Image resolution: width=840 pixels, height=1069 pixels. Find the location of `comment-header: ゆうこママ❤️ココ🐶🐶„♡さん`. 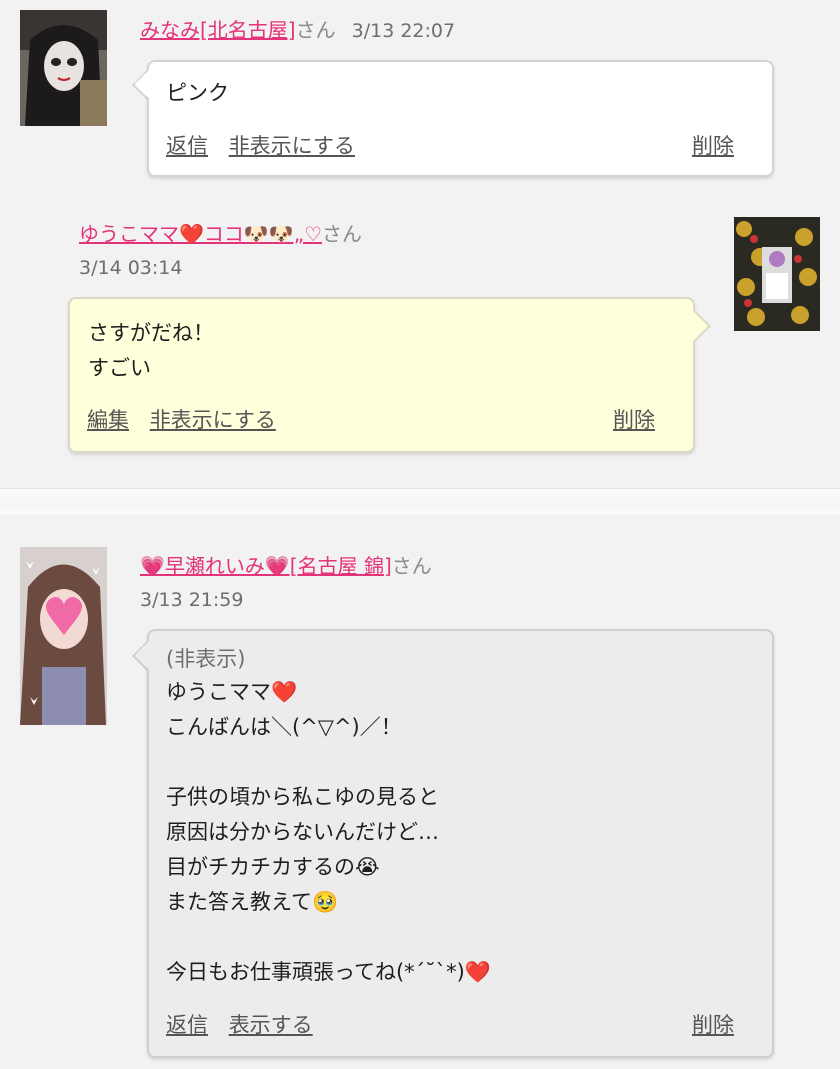

comment-header: ゆうこママ❤️ココ🐶🐶„♡さん is located at coordinates (220, 232).